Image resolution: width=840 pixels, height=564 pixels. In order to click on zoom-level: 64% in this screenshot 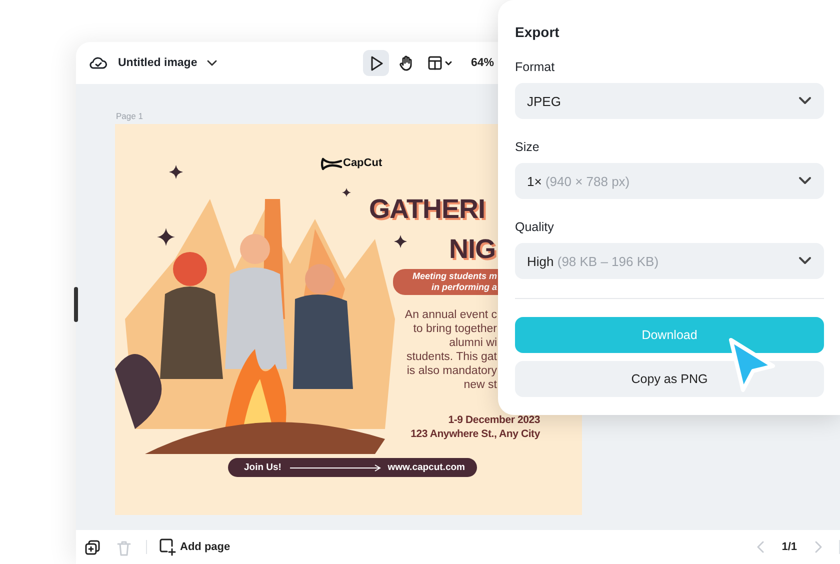, I will do `click(482, 63)`.